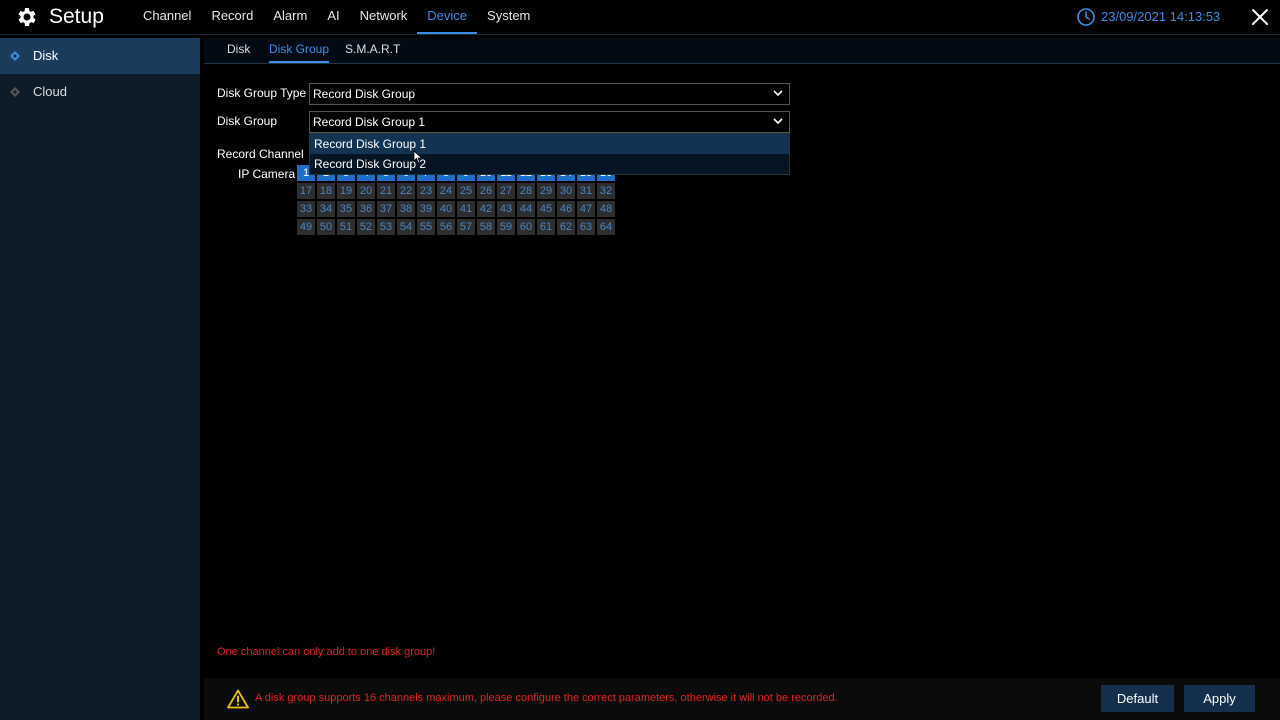  I want to click on tab-disk: Disk, so click(238, 51).